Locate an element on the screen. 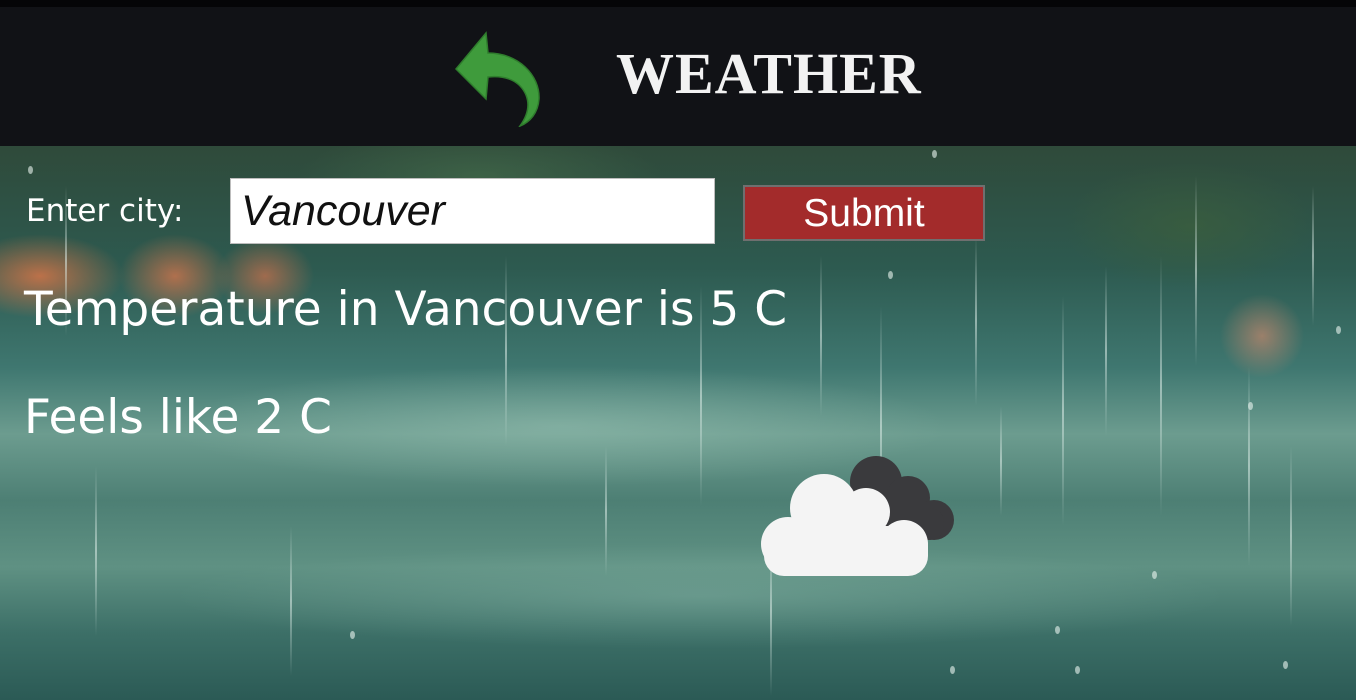 Image resolution: width=1356 pixels, height=700 pixels. feels-like-text: Feels like 2 C is located at coordinates (178, 417).